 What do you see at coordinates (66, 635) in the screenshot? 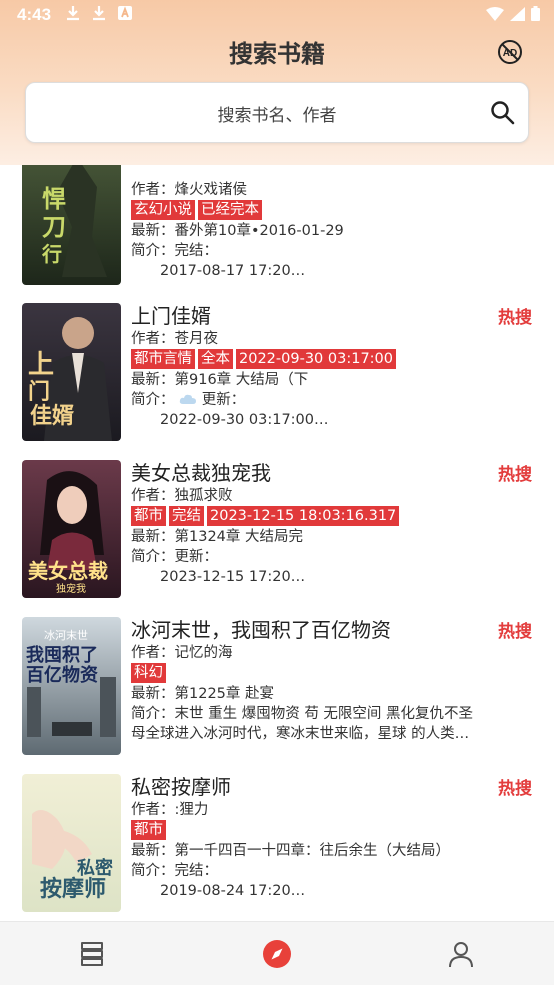
I see `svg-text: 冰河末世` at bounding box center [66, 635].